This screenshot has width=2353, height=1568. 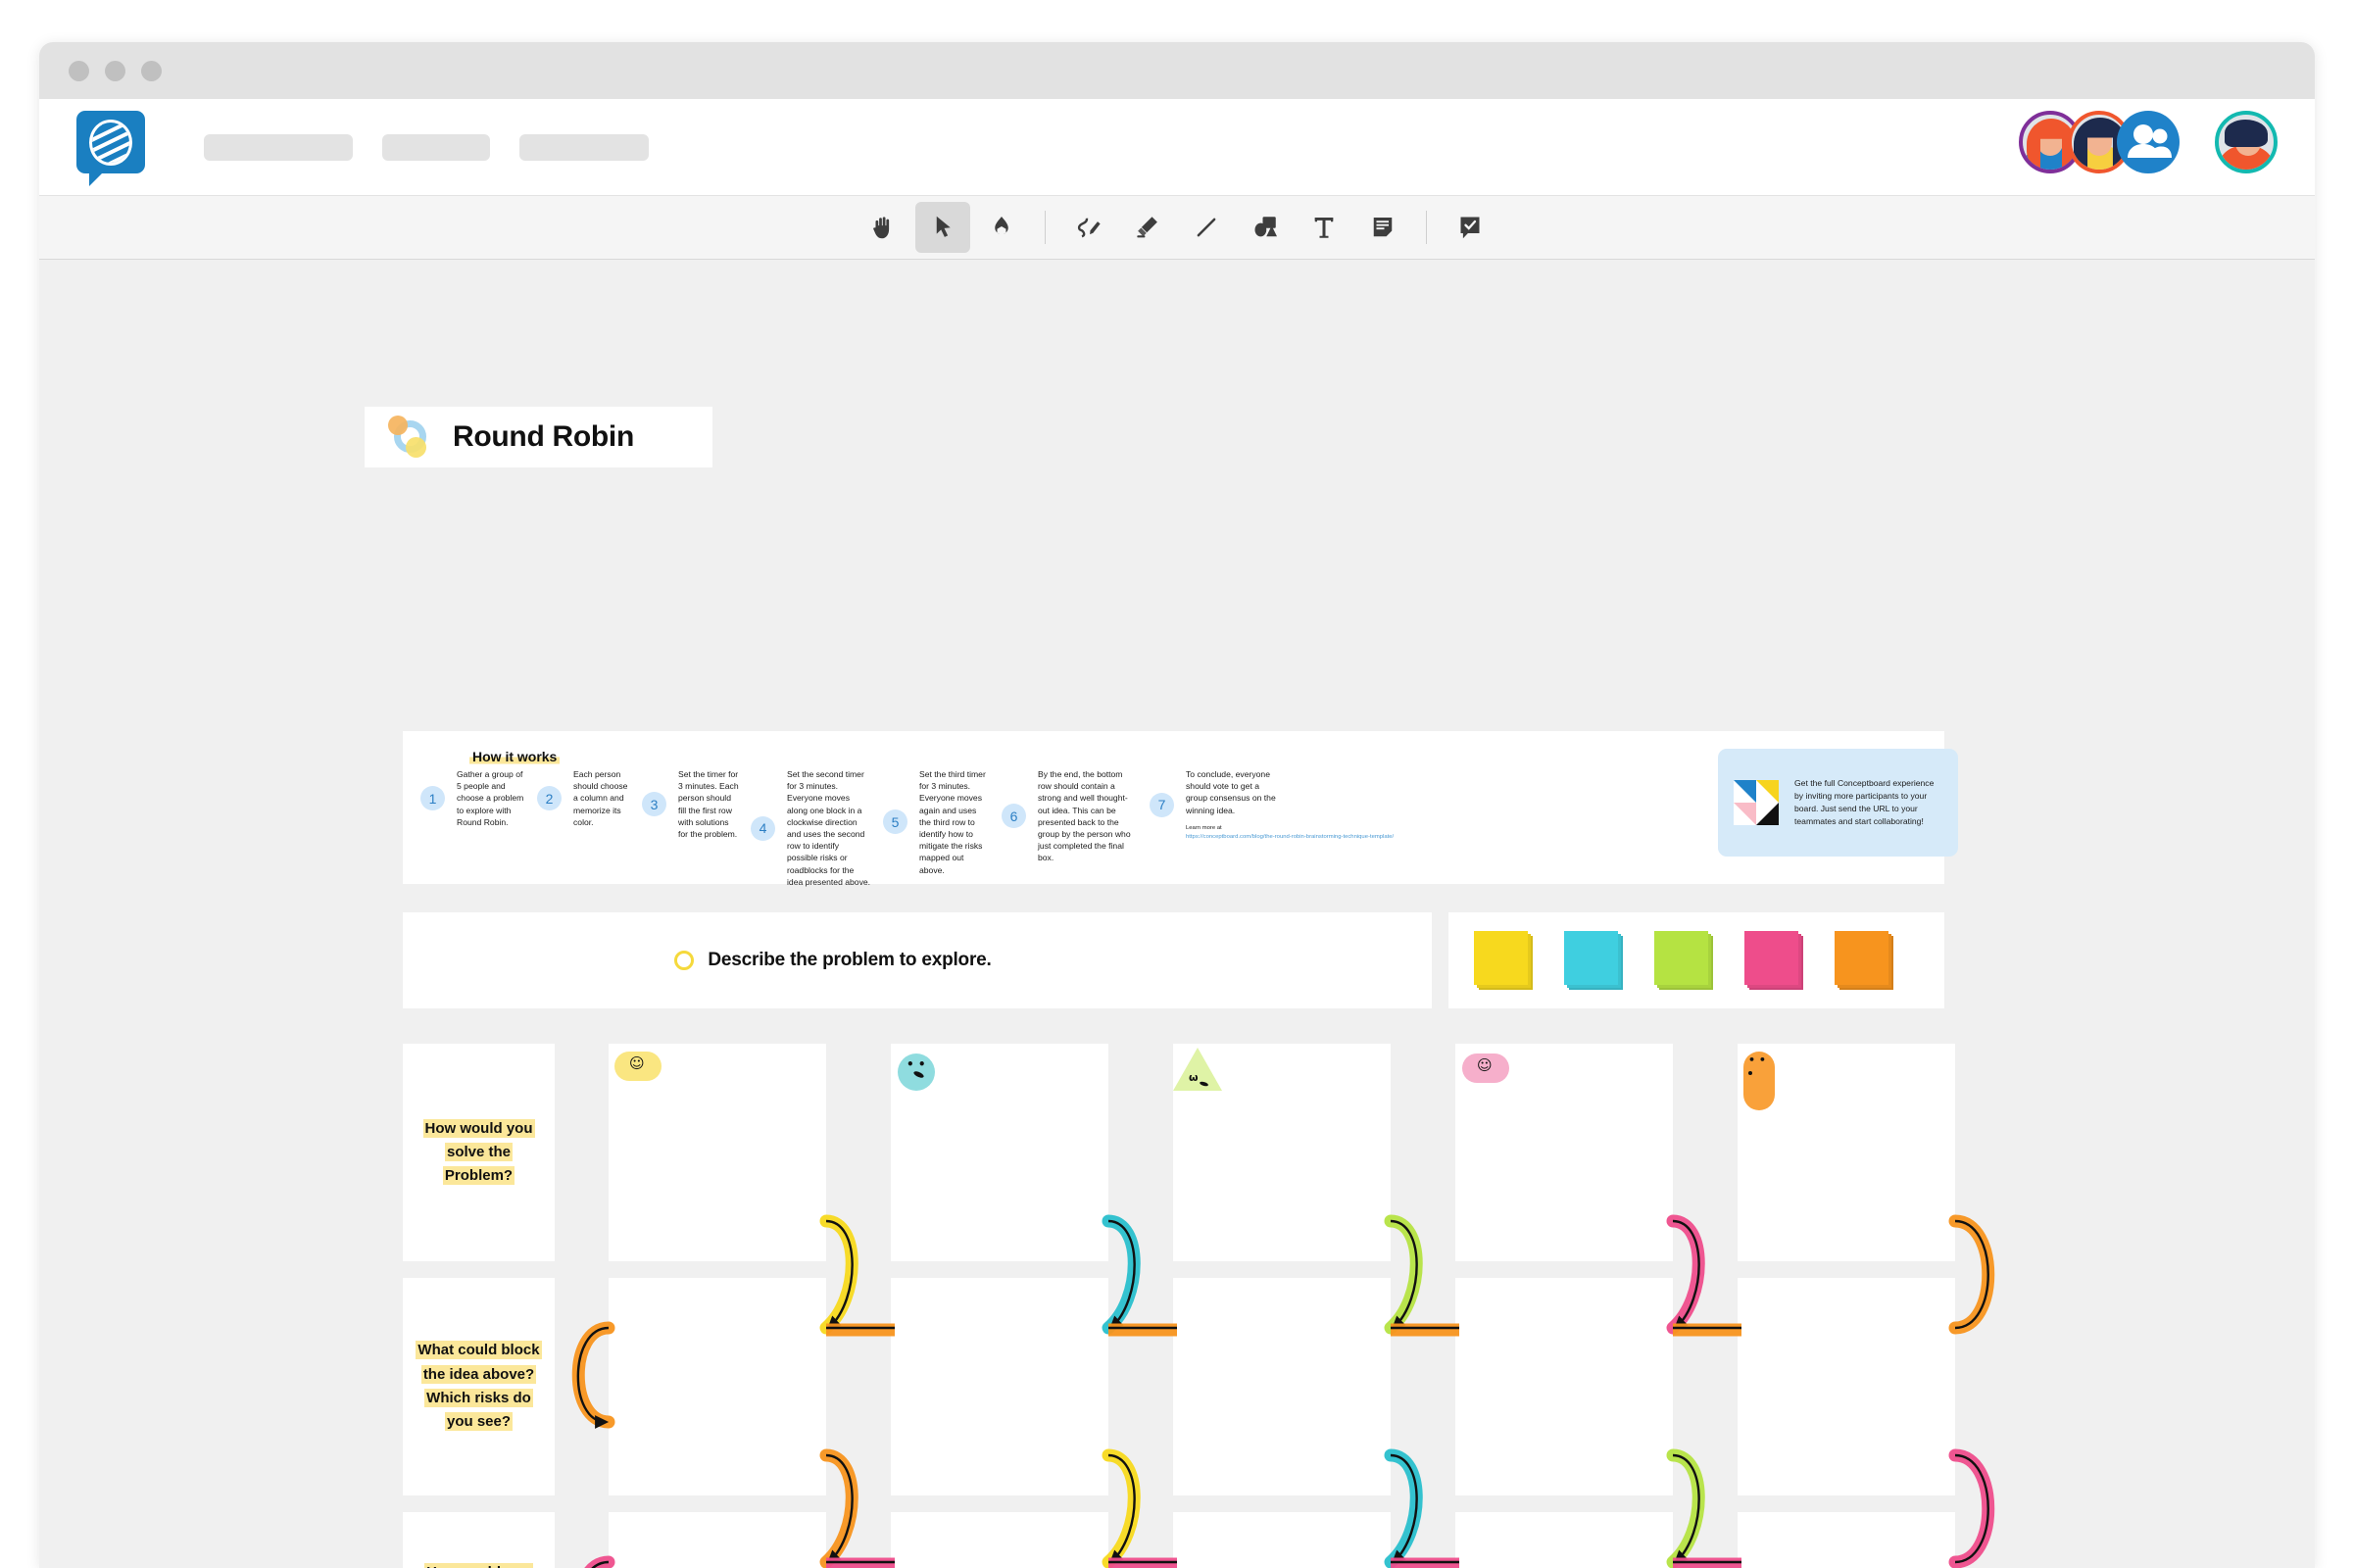 What do you see at coordinates (1147, 227) in the screenshot?
I see `marker-icon` at bounding box center [1147, 227].